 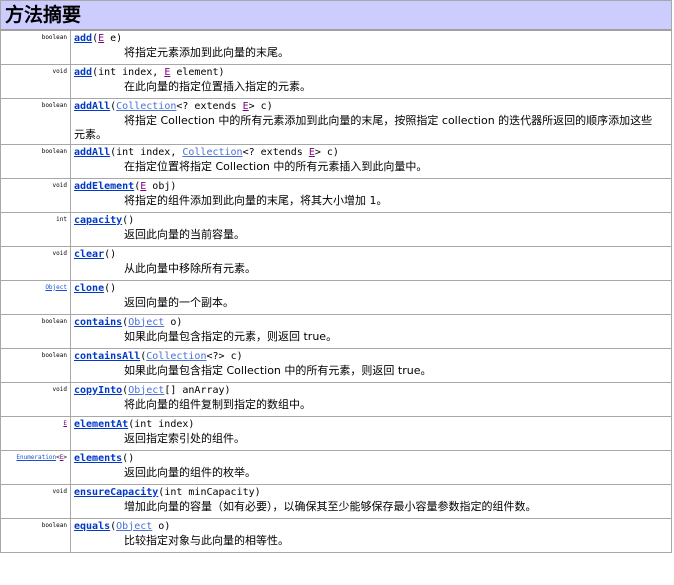 I want to click on method-description: 如果此向量包含指定 Collection 中的所有元素，则返回 true。, so click(x=278, y=370).